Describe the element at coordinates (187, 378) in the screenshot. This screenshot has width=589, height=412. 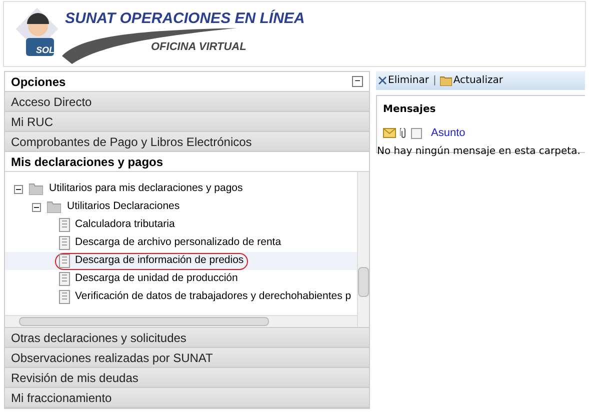
I see `menu-section: Revisión de mis deudas` at that location.